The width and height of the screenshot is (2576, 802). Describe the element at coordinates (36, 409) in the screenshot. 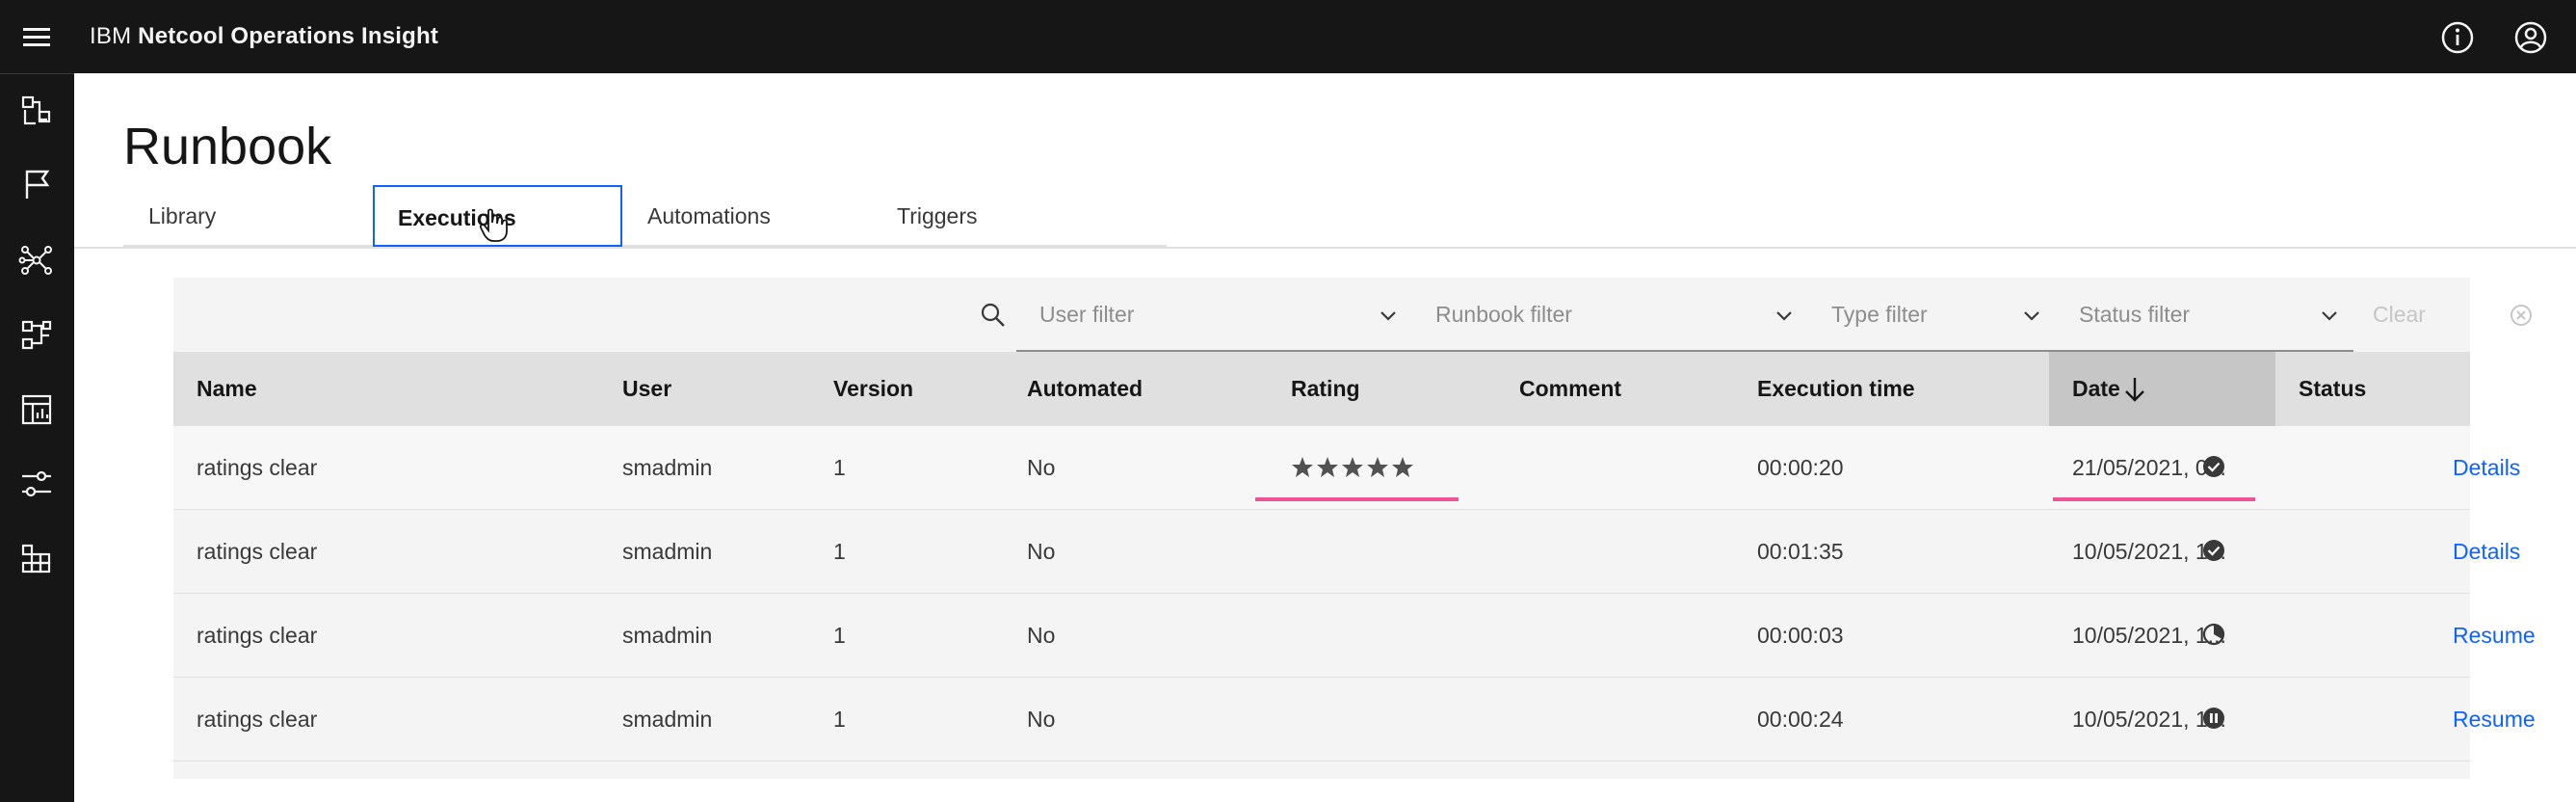

I see `dashboard-icon` at that location.